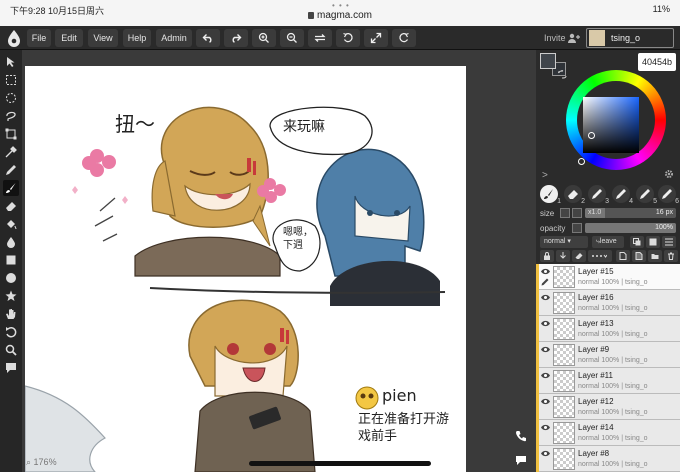 The width and height of the screenshot is (680, 472). I want to click on size-pressure-toggle, so click(577, 213).